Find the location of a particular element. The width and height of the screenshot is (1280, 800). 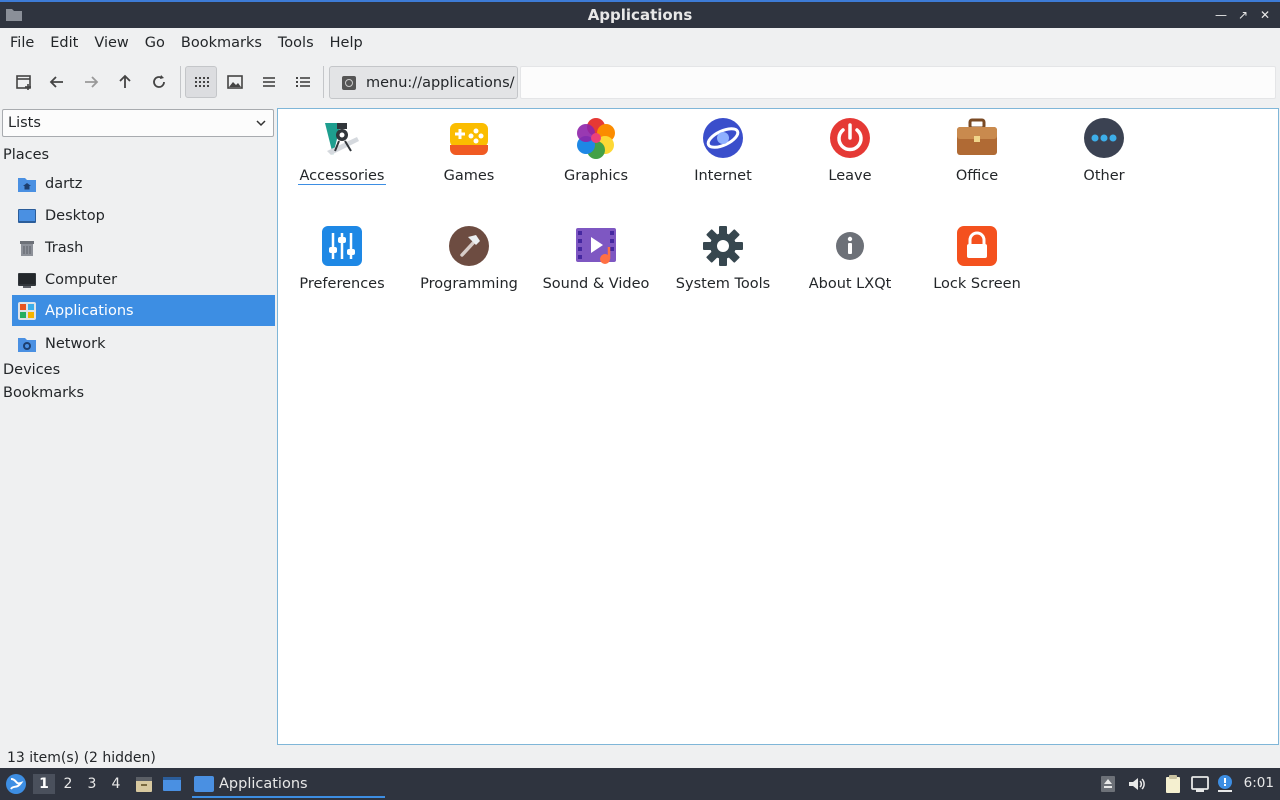

network-wired-icon is located at coordinates (1200, 784).